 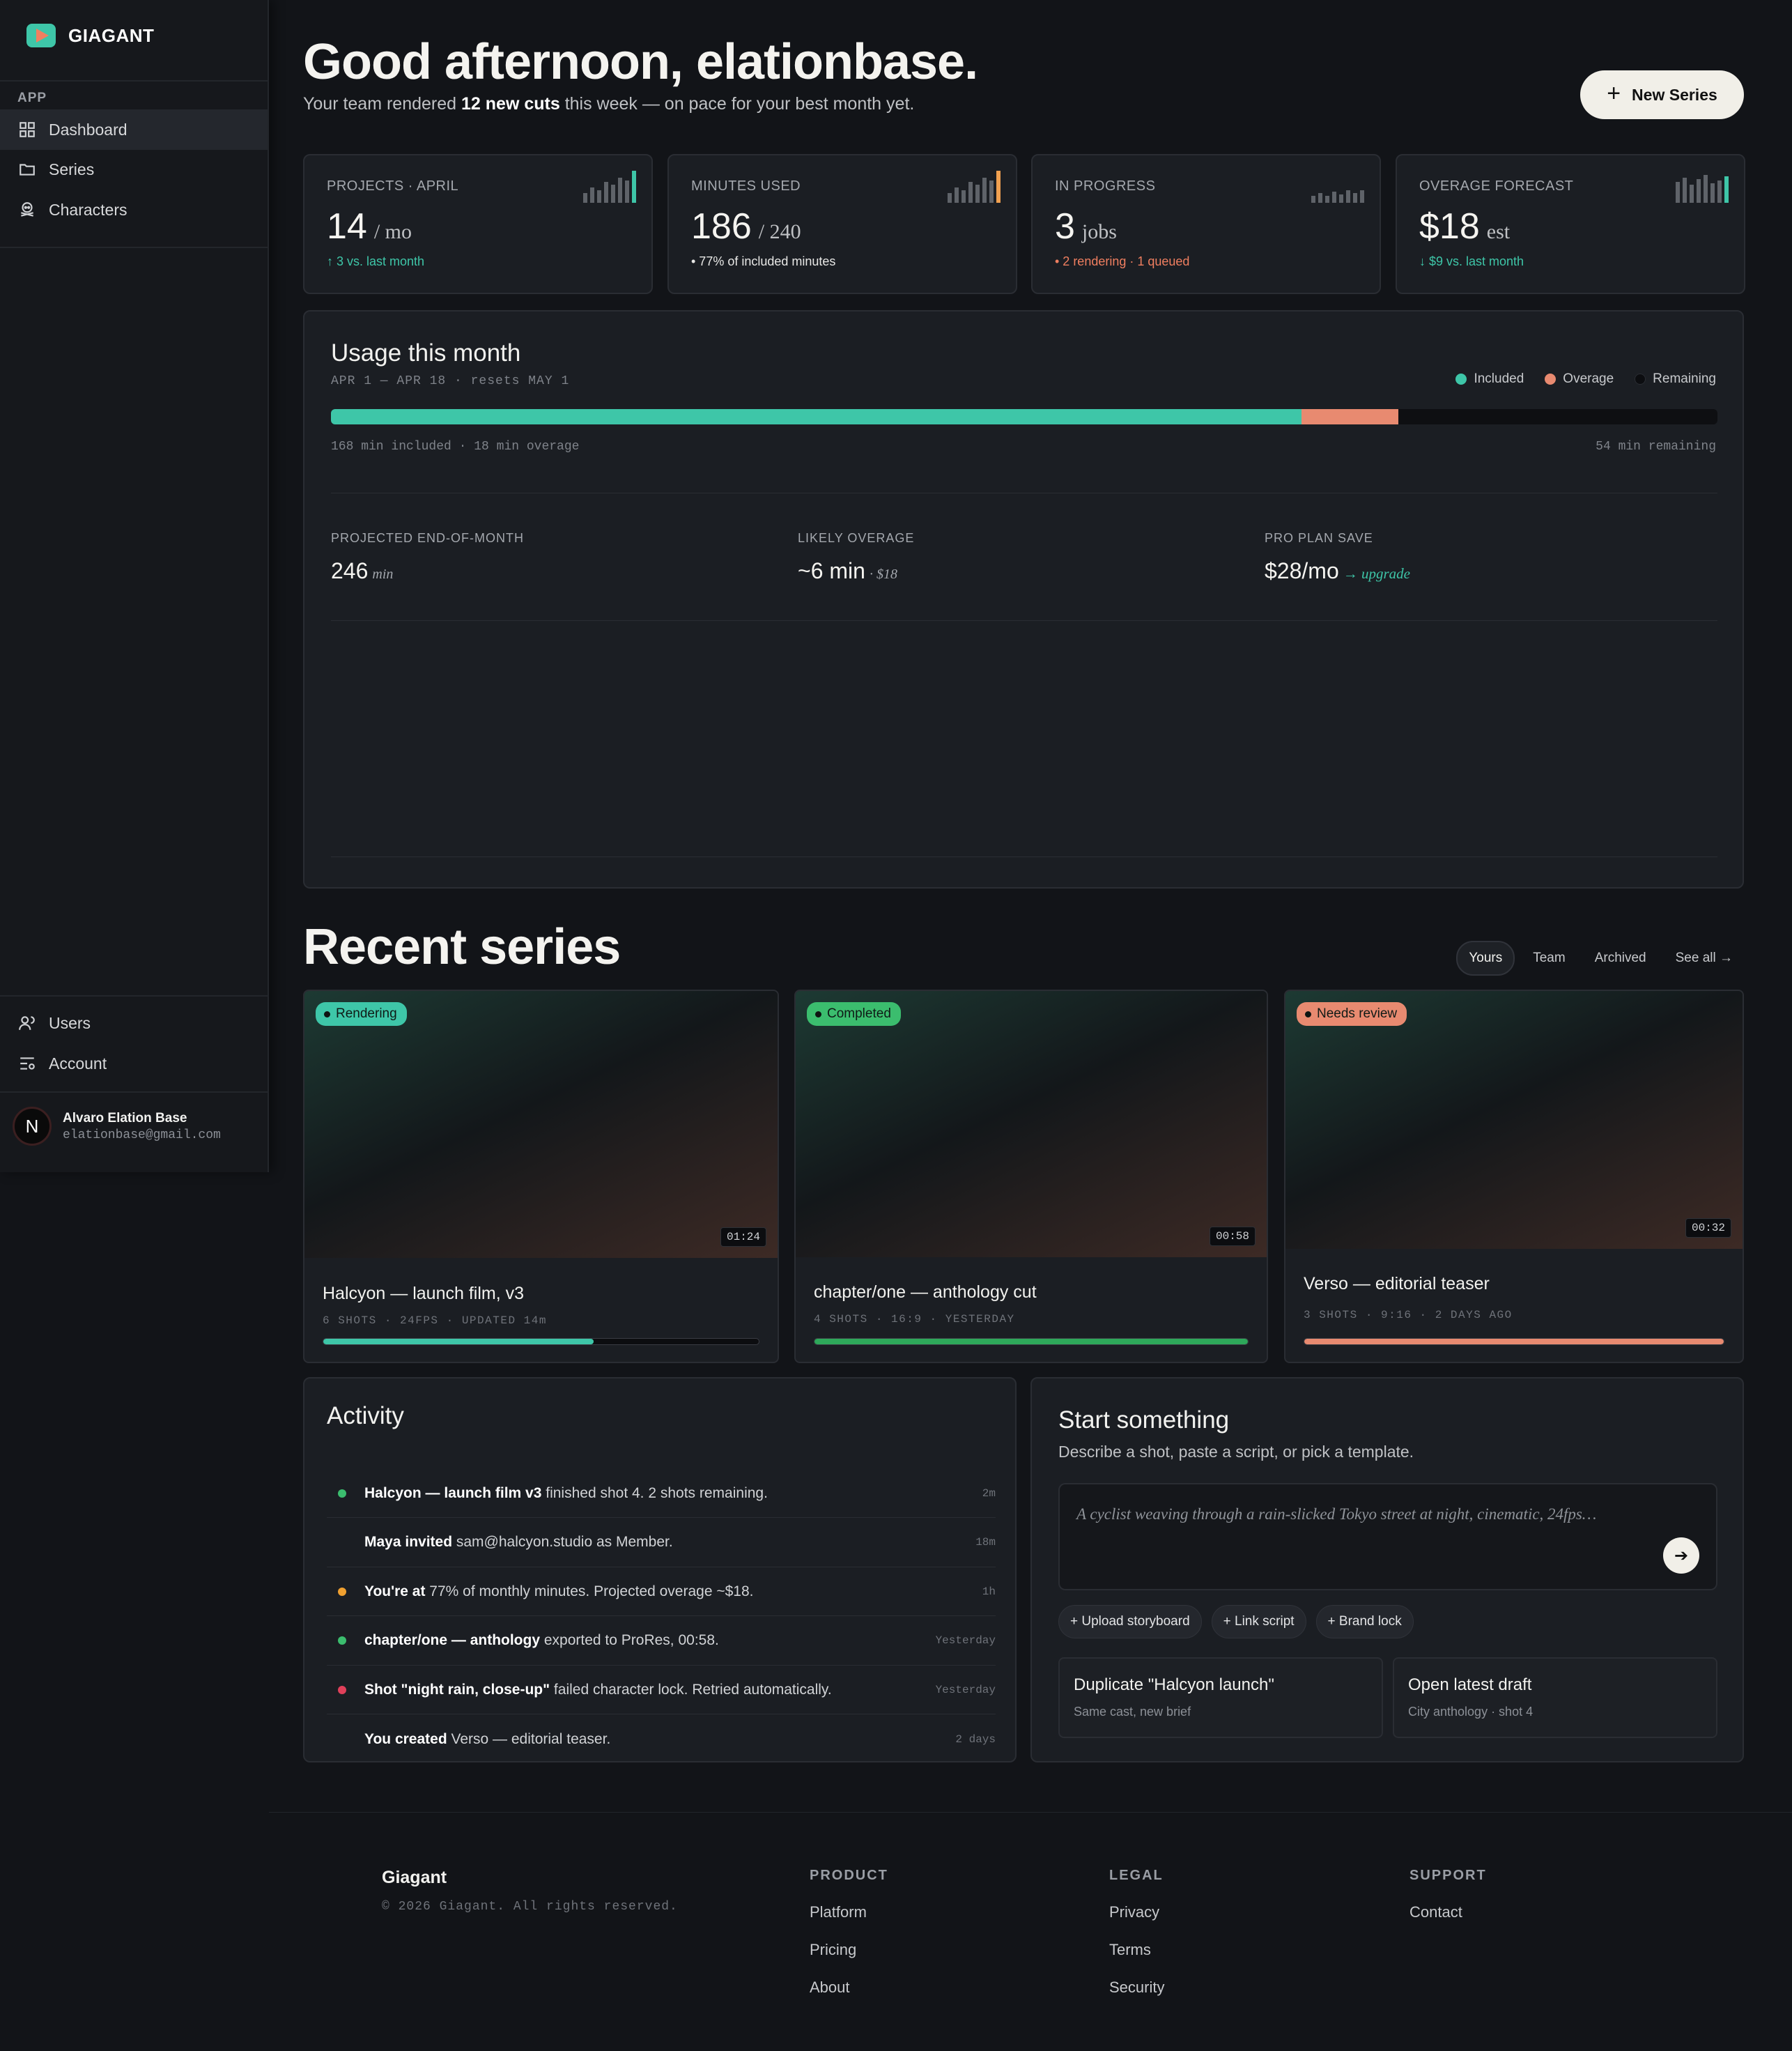 What do you see at coordinates (764, 261) in the screenshot?
I see `stat-note: • 77% of included minutes` at bounding box center [764, 261].